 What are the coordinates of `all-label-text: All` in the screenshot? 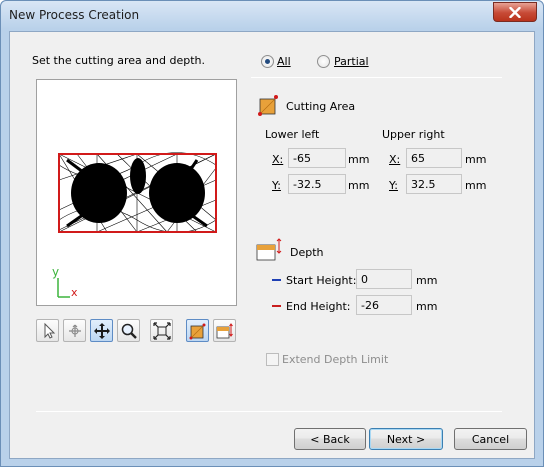 It's located at (284, 61).